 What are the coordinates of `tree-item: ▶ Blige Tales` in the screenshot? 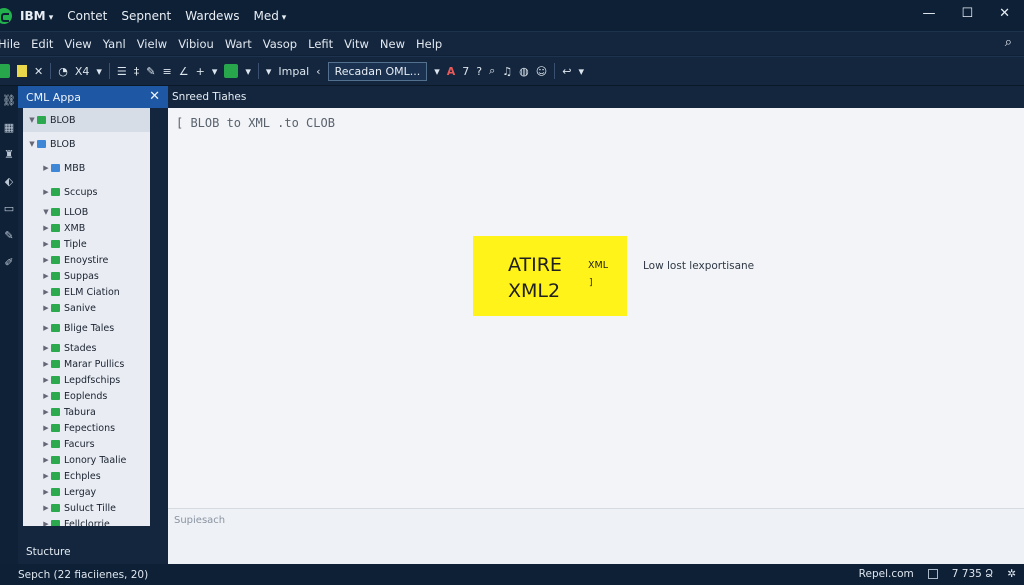 It's located at (86, 328).